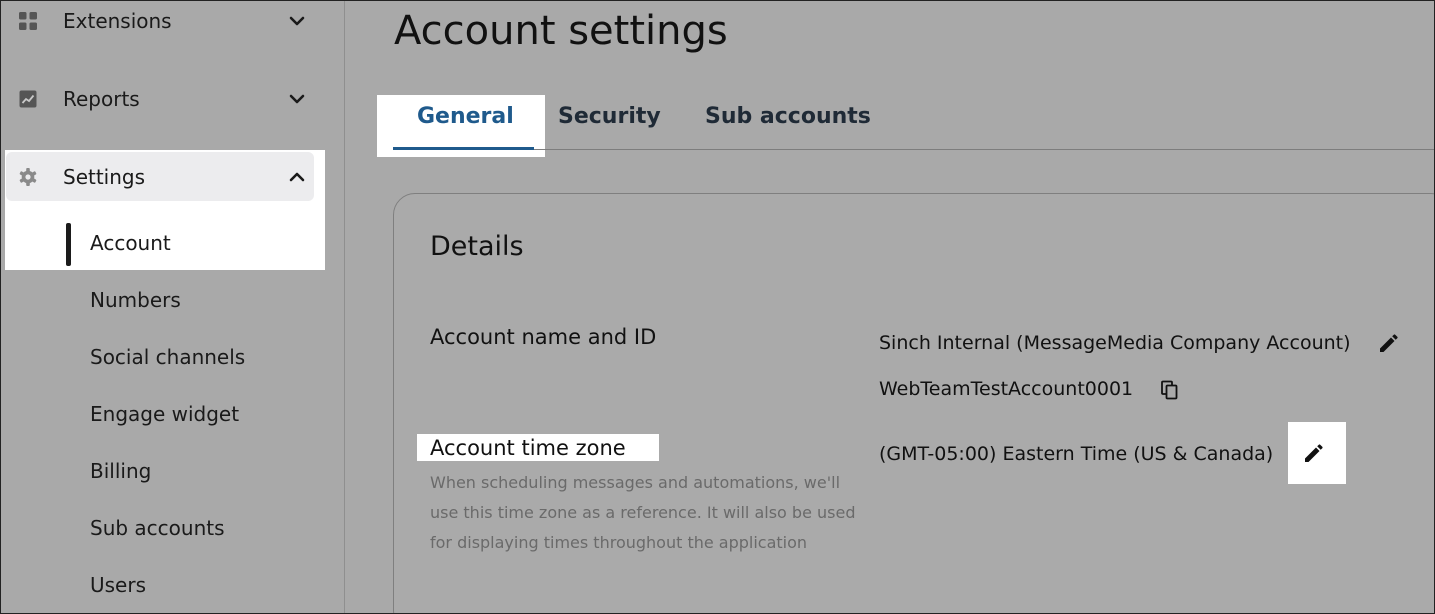 The height and width of the screenshot is (614, 1435). What do you see at coordinates (528, 448) in the screenshot?
I see `time-zone-label: Account time zone` at bounding box center [528, 448].